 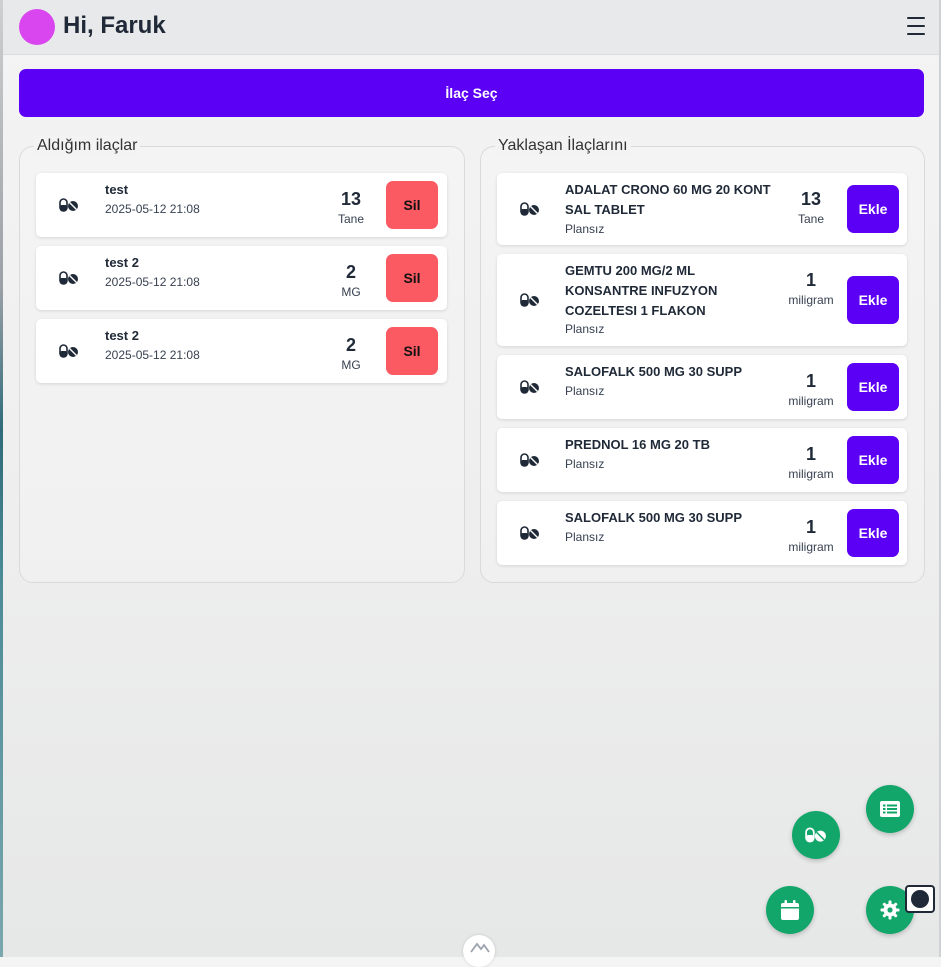 What do you see at coordinates (471, 27) in the screenshot?
I see `app-header: Hi, Faruk` at bounding box center [471, 27].